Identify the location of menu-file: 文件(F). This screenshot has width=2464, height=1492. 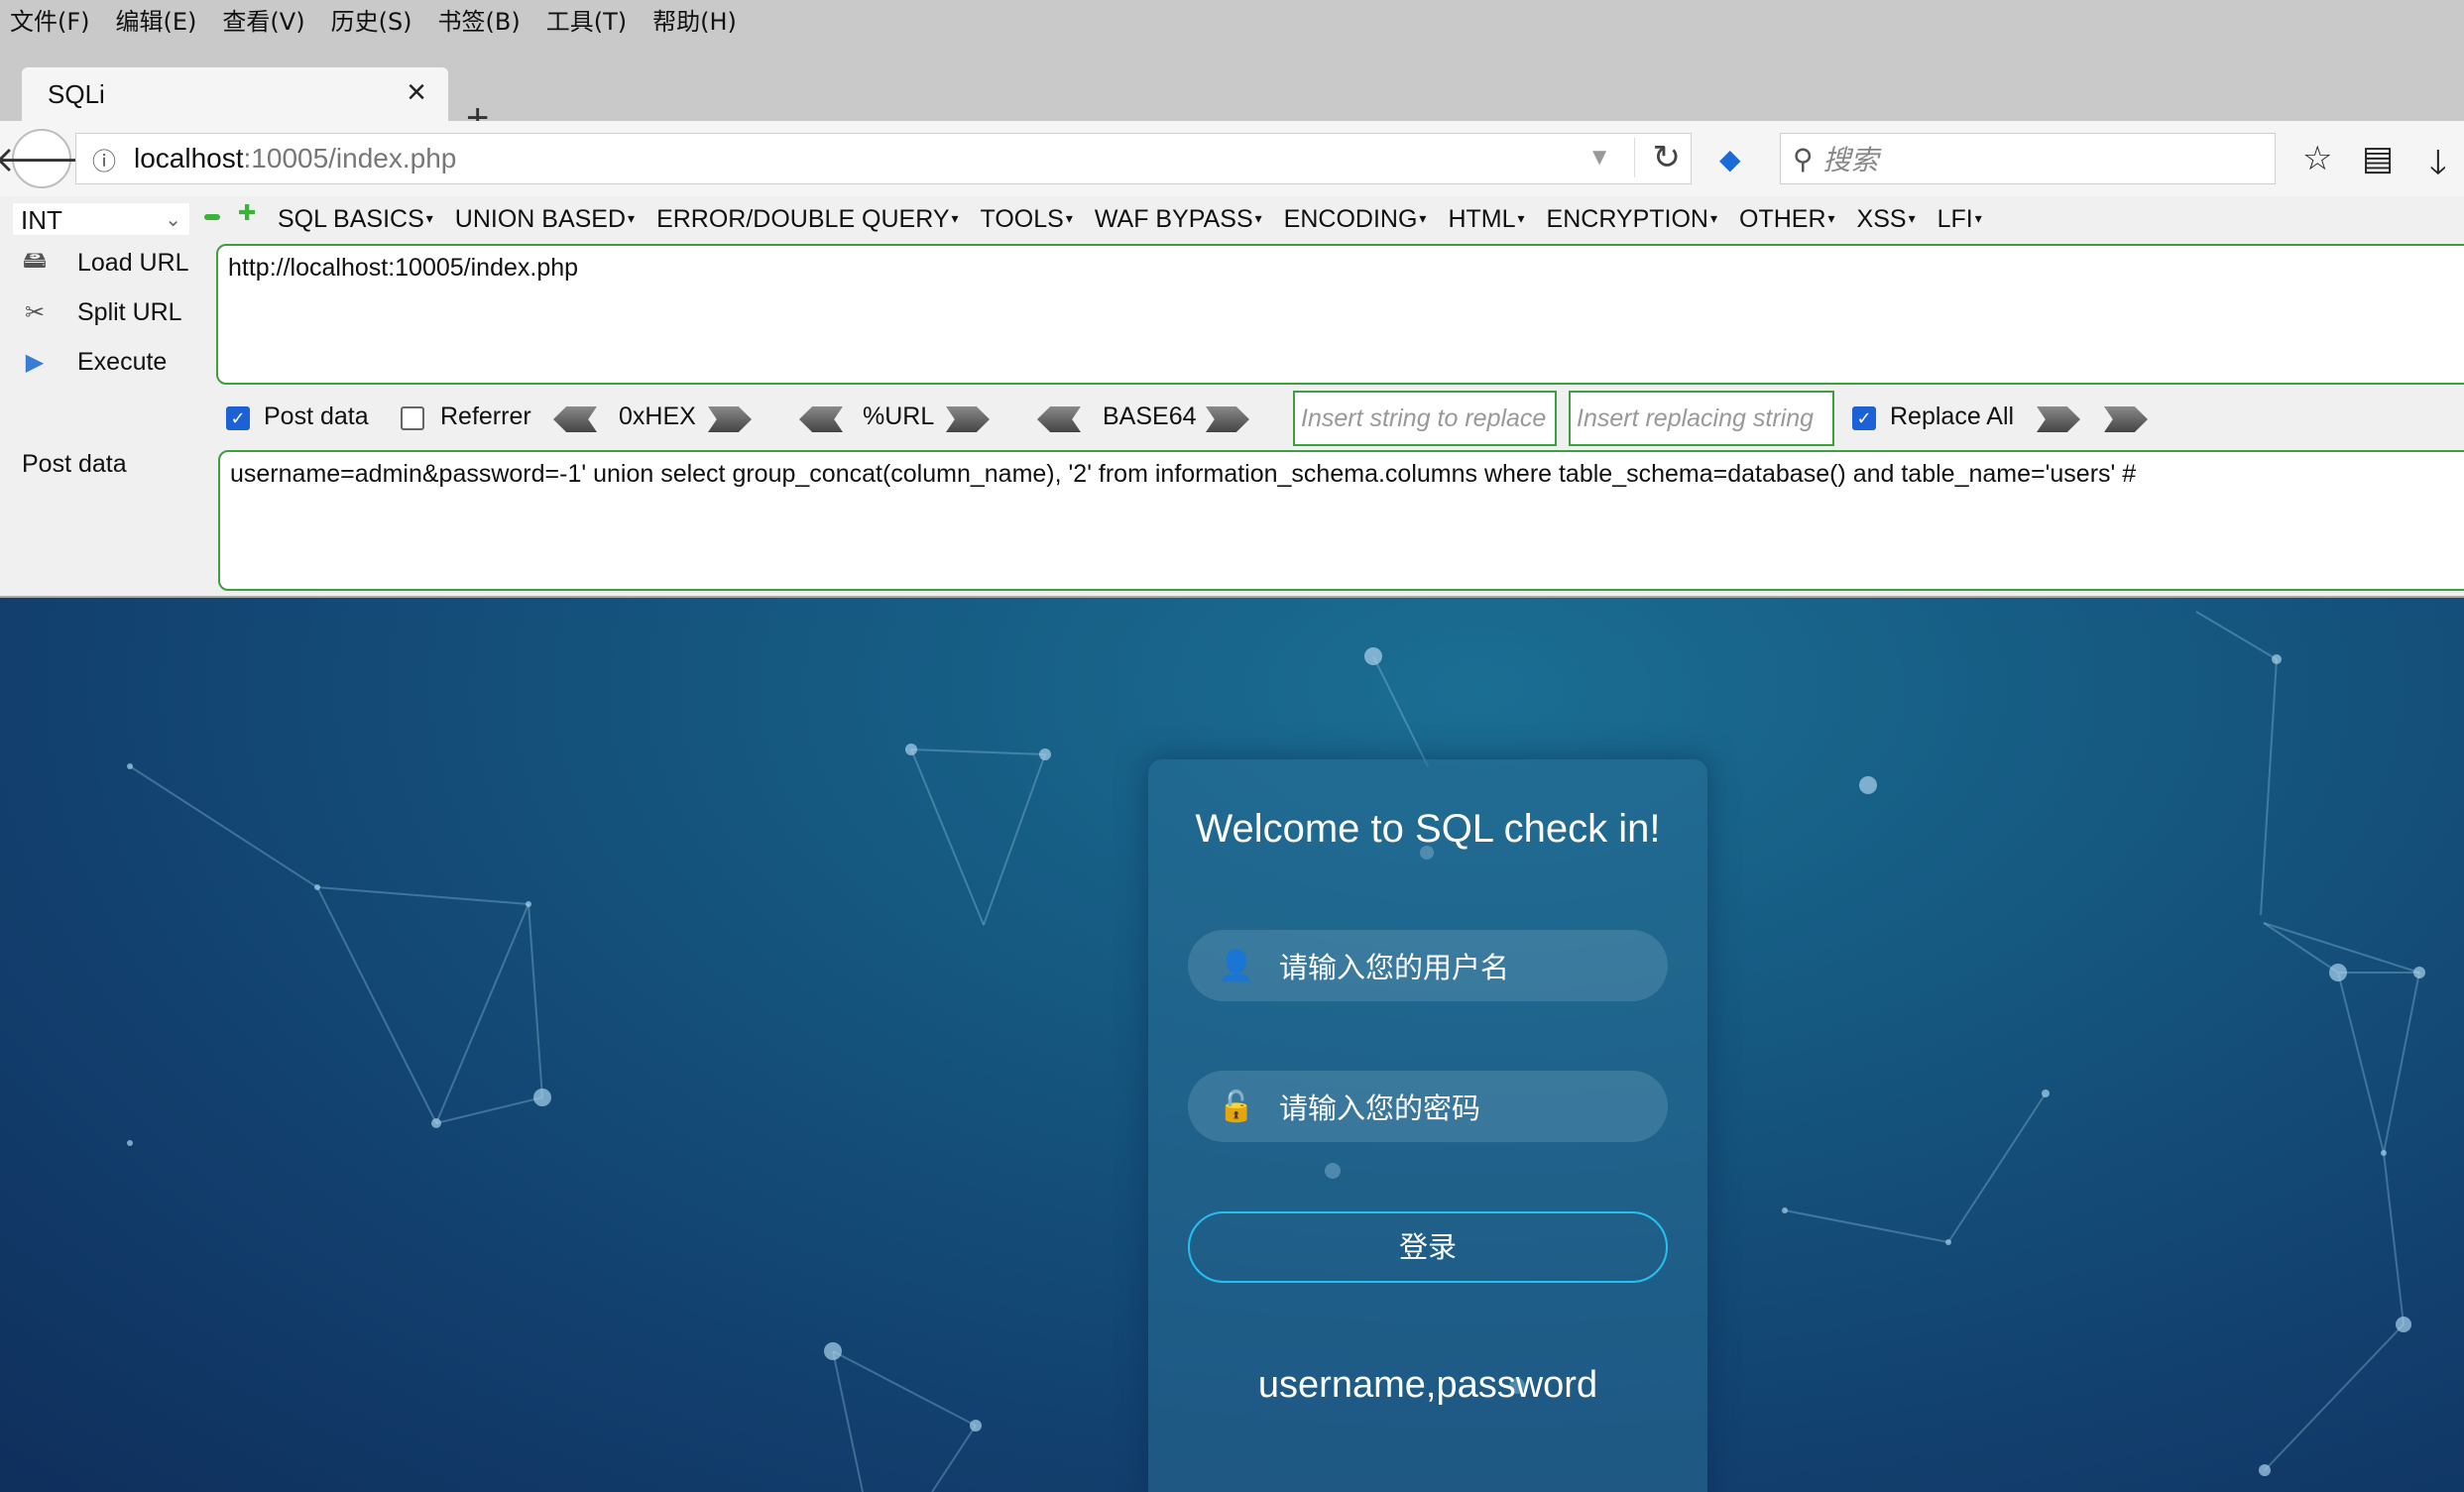
(50, 19).